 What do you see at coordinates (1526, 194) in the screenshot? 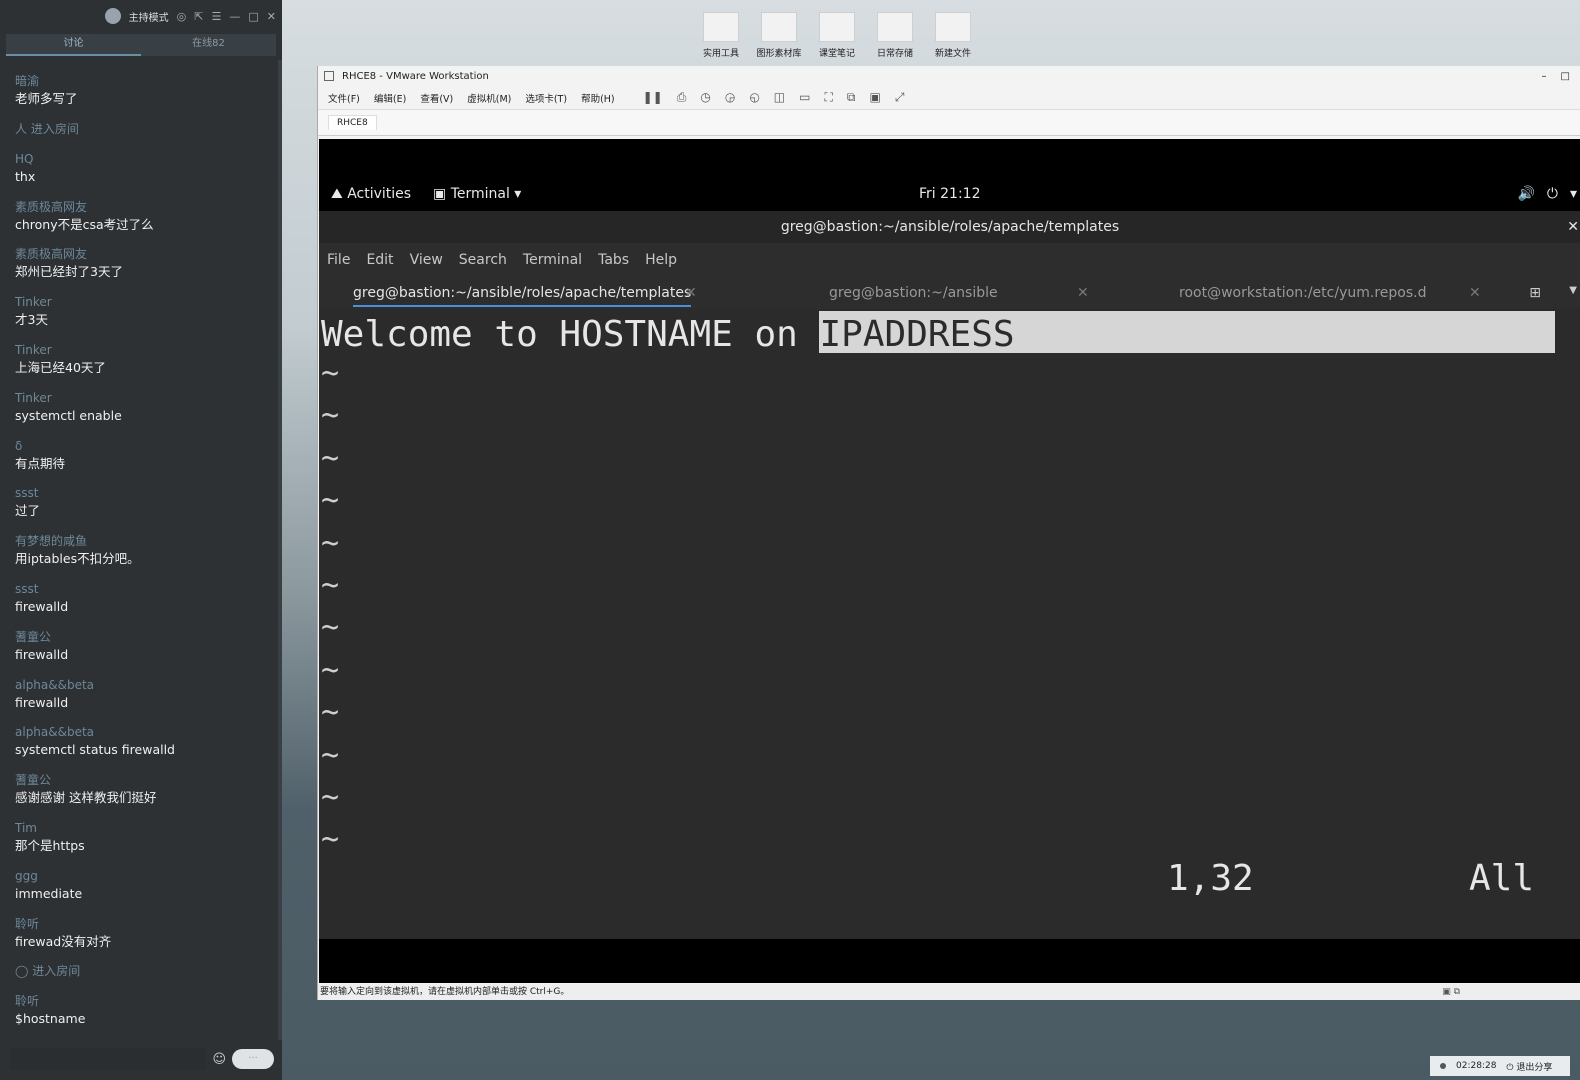
I see `volume-icon: 🔊` at bounding box center [1526, 194].